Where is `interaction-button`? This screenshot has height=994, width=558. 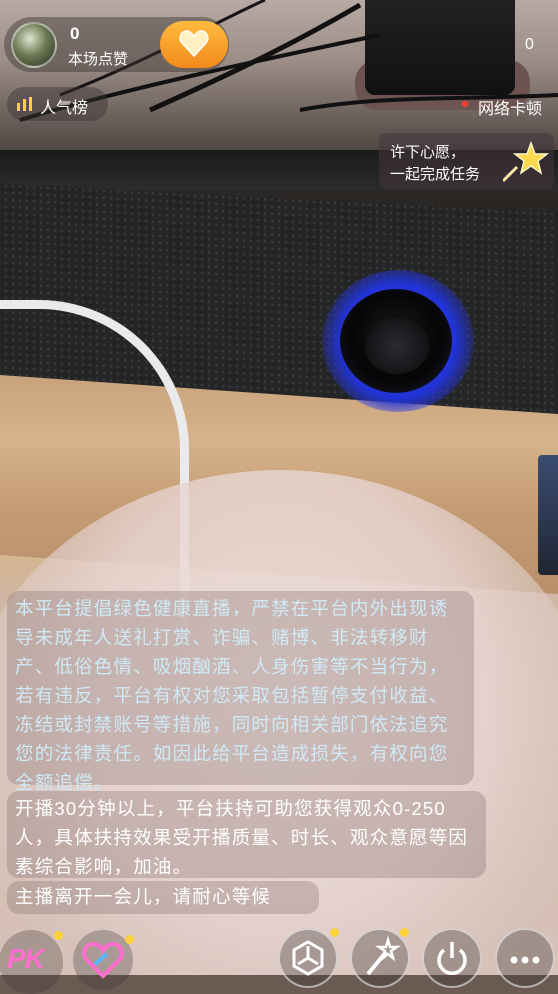
interaction-button is located at coordinates (103, 960).